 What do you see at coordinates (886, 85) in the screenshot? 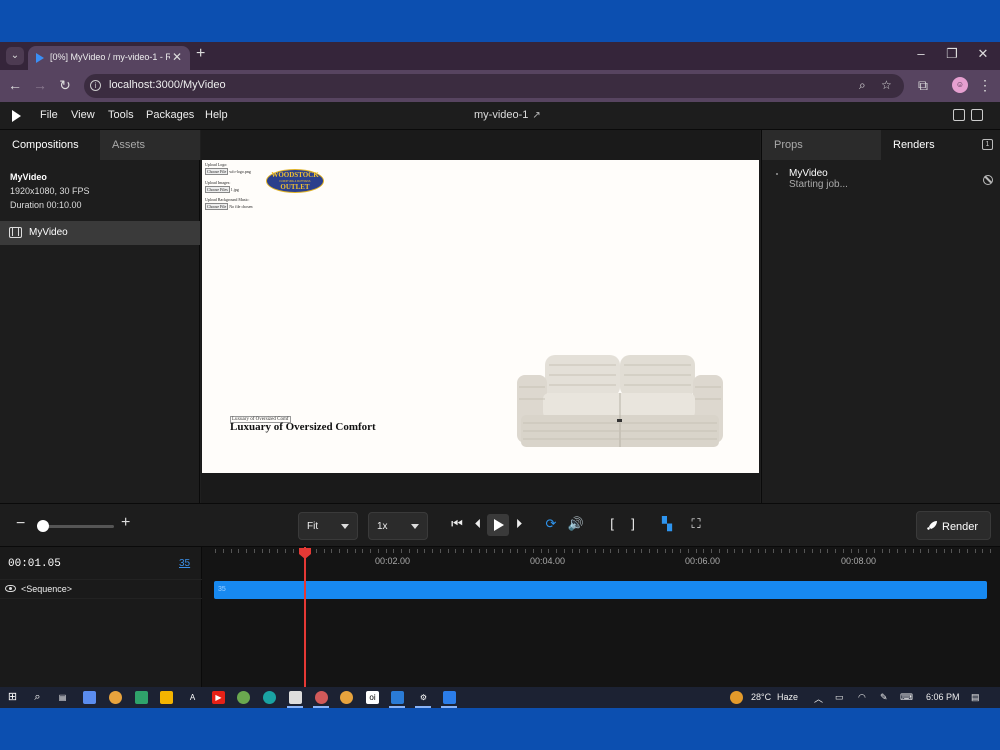
I see `bookmark-star-icon: ☆` at bounding box center [886, 85].